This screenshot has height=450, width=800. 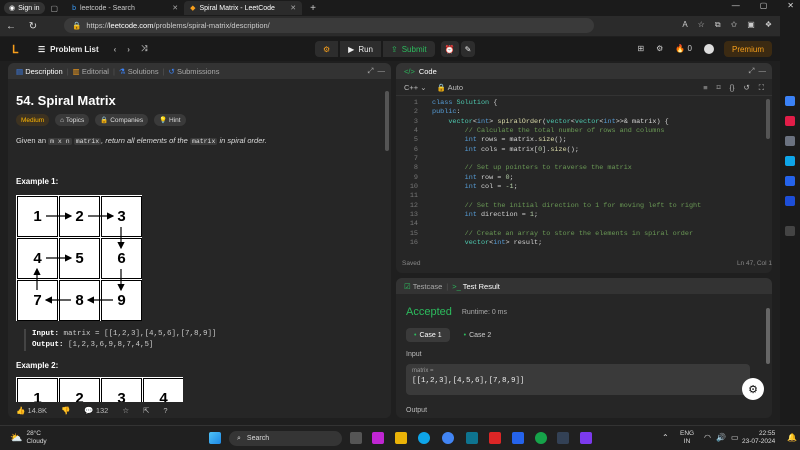 What do you see at coordinates (55, 8) in the screenshot?
I see `tab-actions-icon: ▢` at bounding box center [55, 8].